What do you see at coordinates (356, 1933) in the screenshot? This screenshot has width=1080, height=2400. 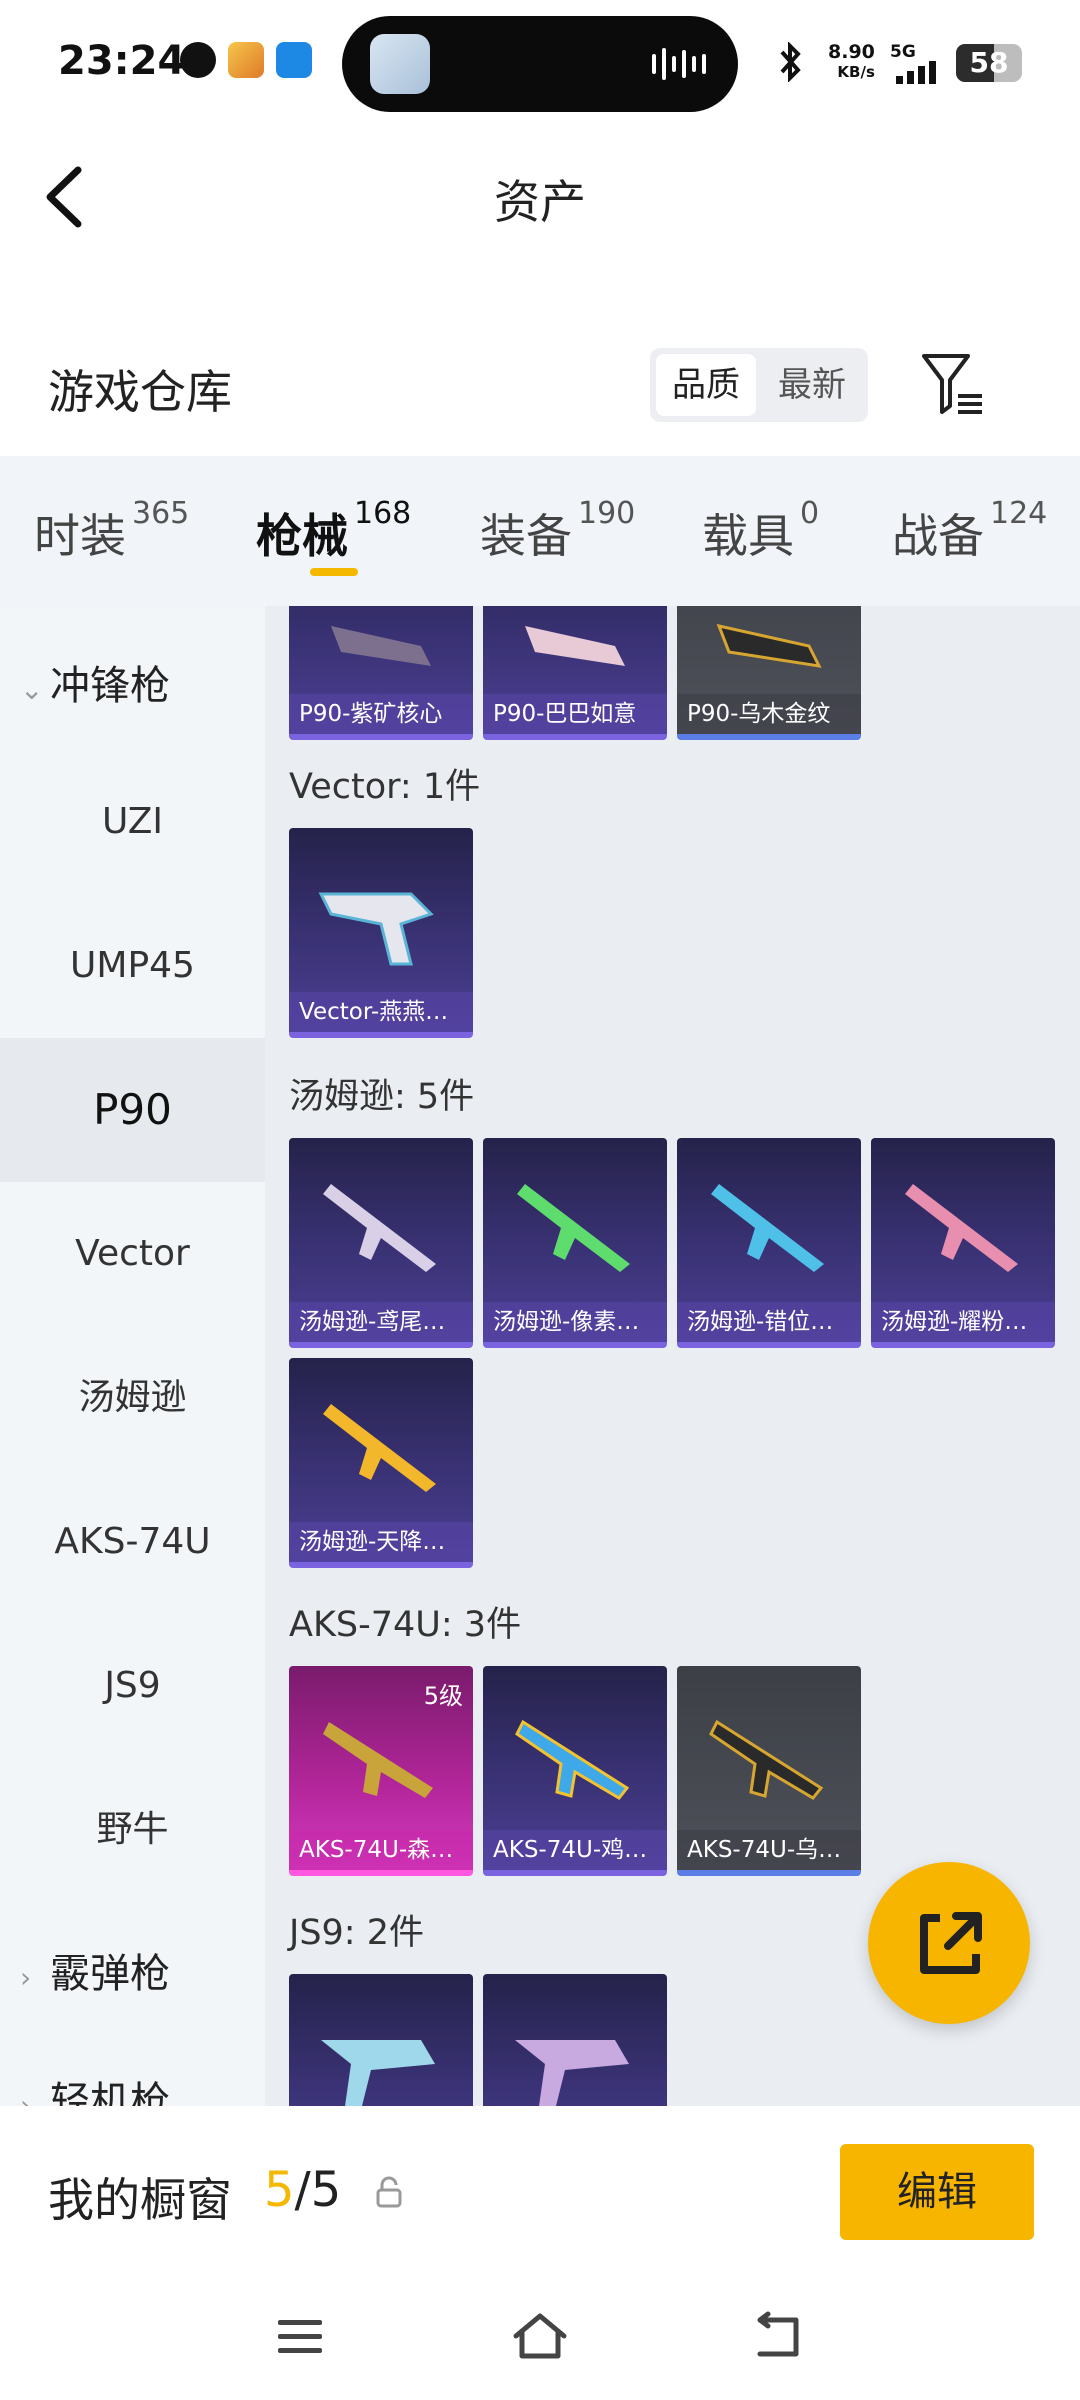 I see `group-label-js9: JS9: 2件` at bounding box center [356, 1933].